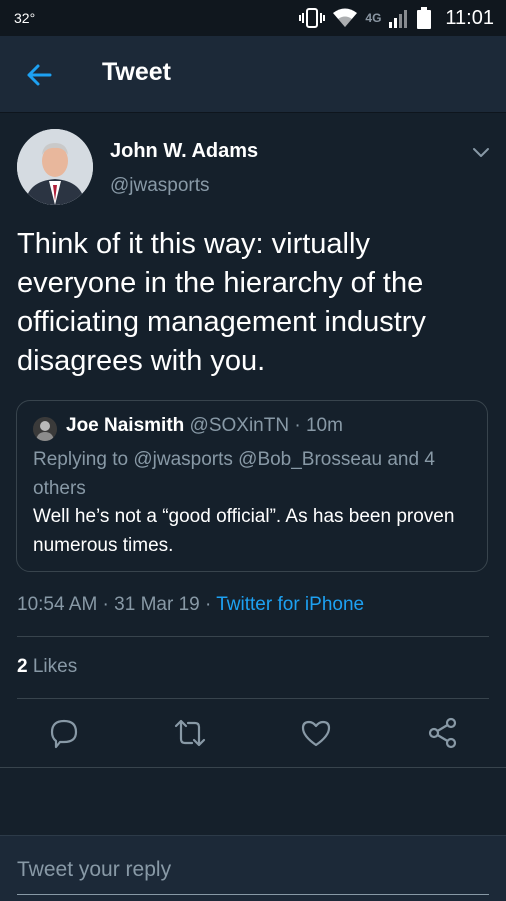 This screenshot has width=506, height=901. Describe the element at coordinates (481, 152) in the screenshot. I see `chevron-down-icon` at that location.